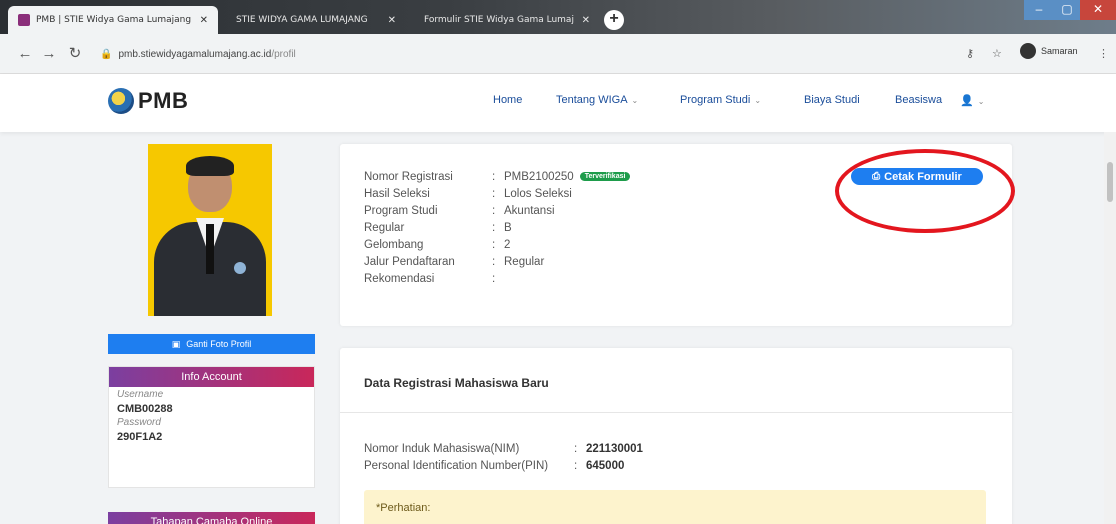 This screenshot has width=1116, height=524. What do you see at coordinates (507, 100) in the screenshot?
I see `nav-home: Home` at bounding box center [507, 100].